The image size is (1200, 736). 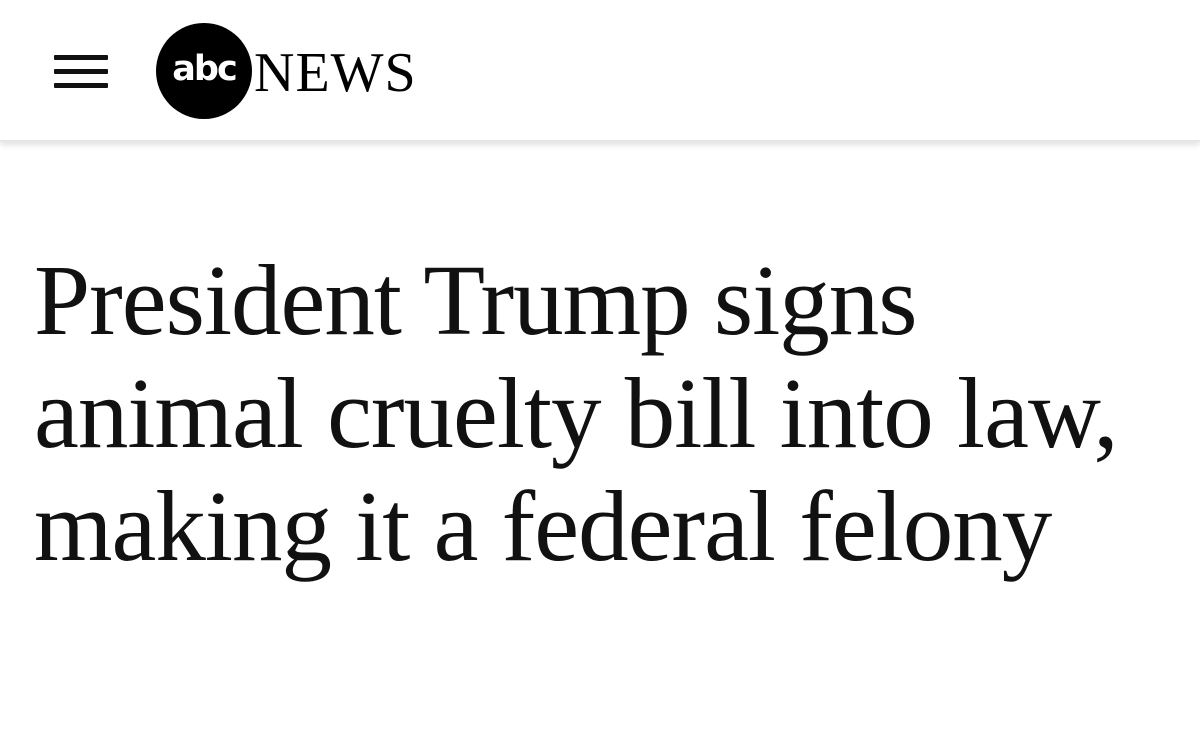 I want to click on abc-logo-mark: abc, so click(x=204, y=71).